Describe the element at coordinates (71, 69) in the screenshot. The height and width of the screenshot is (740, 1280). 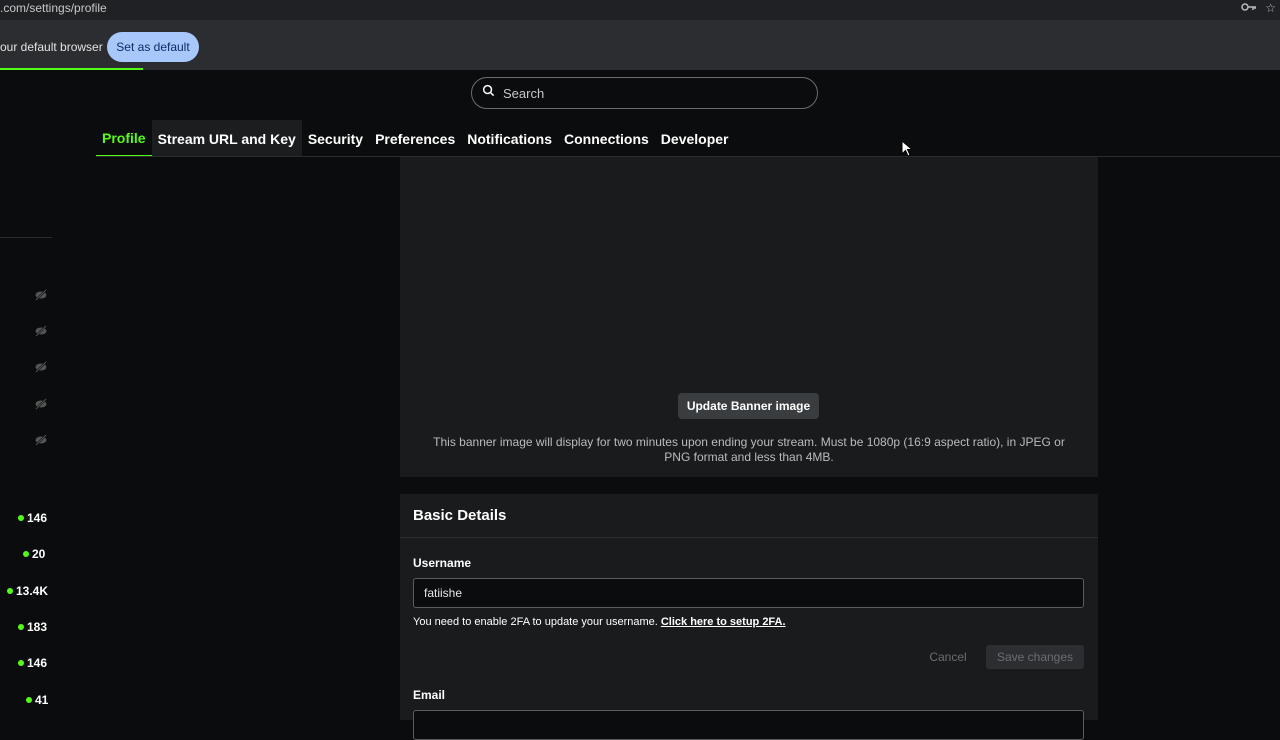
I see `infobar-progress` at that location.